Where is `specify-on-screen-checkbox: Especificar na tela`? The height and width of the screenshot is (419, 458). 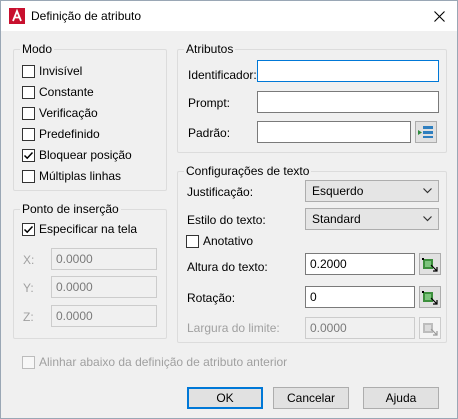
specify-on-screen-checkbox: Especificar na tela is located at coordinates (79, 229).